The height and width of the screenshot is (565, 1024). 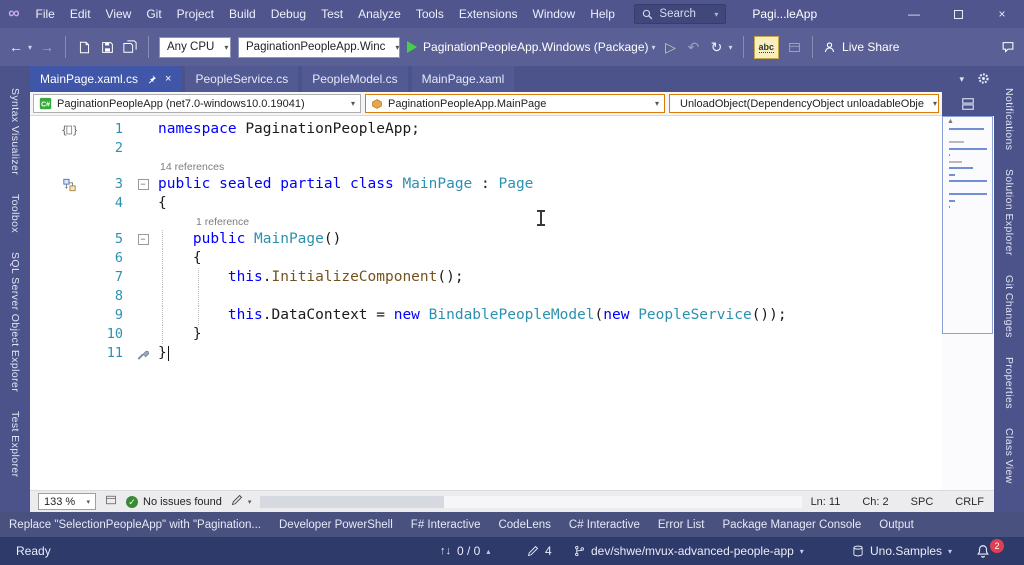 I want to click on navigate-back-chevron-icon: ▾, so click(x=30, y=47).